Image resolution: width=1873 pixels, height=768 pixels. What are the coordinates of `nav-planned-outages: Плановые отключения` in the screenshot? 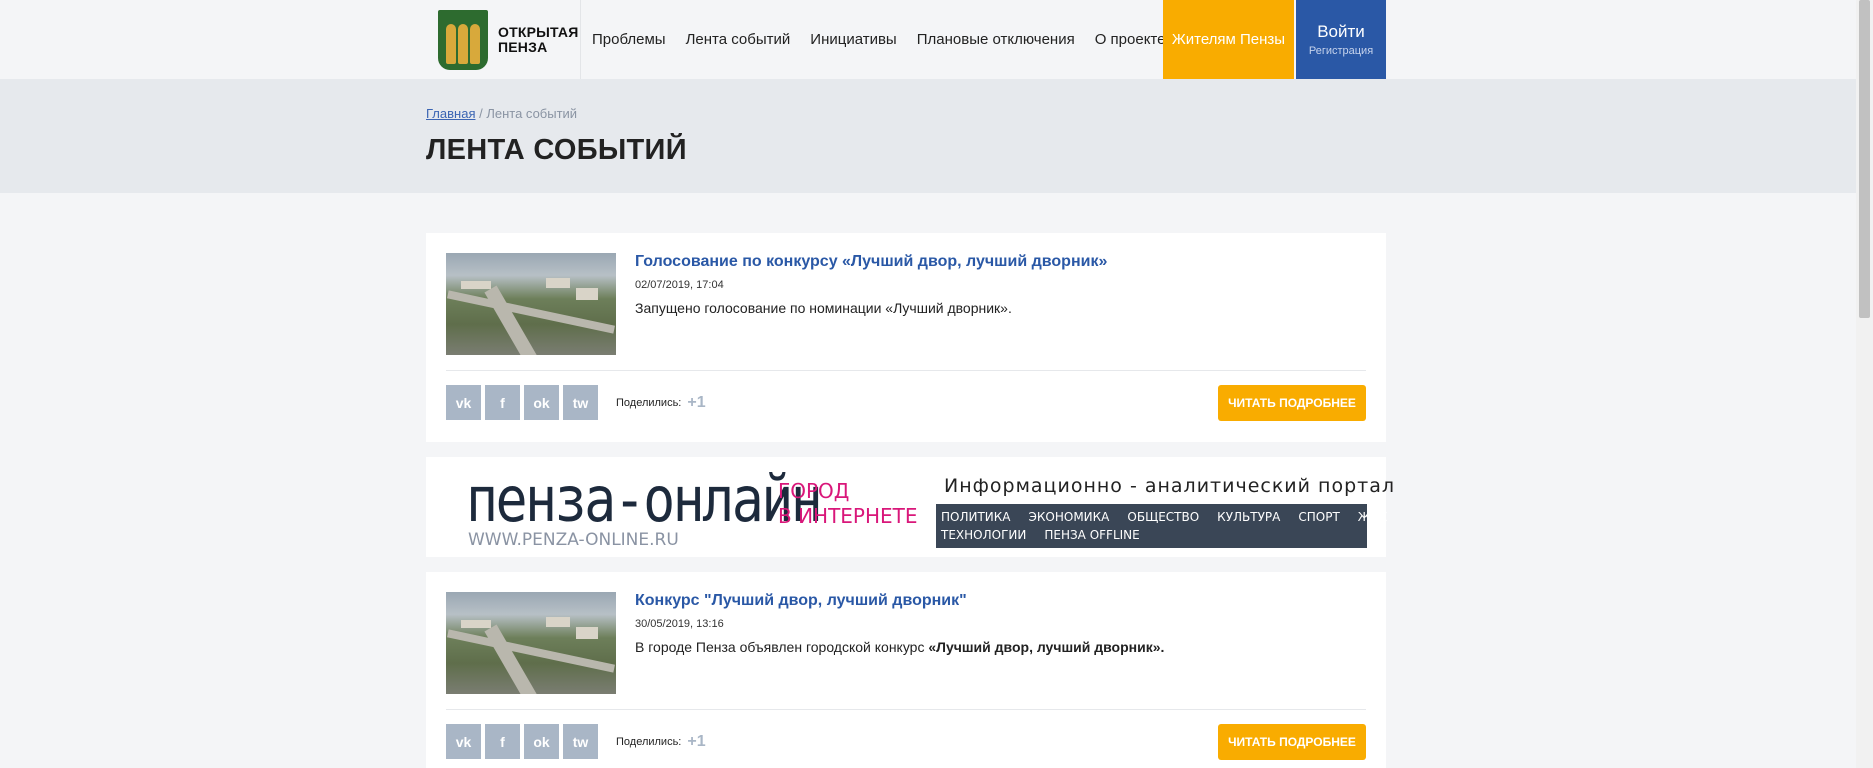 It's located at (996, 39).